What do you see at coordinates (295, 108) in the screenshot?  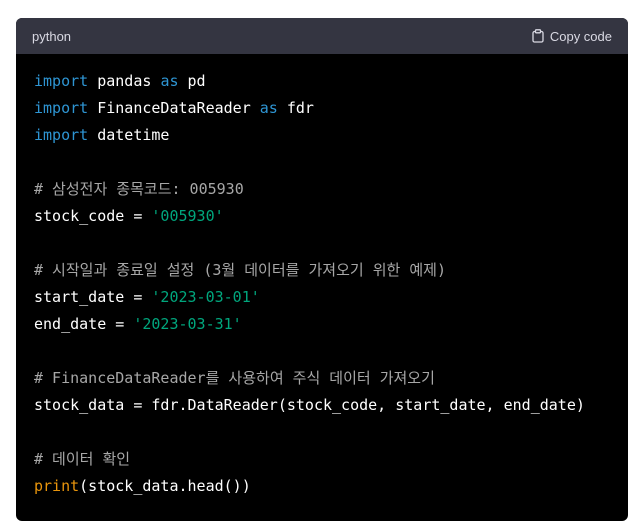 I see `code-token-plain: fdr` at bounding box center [295, 108].